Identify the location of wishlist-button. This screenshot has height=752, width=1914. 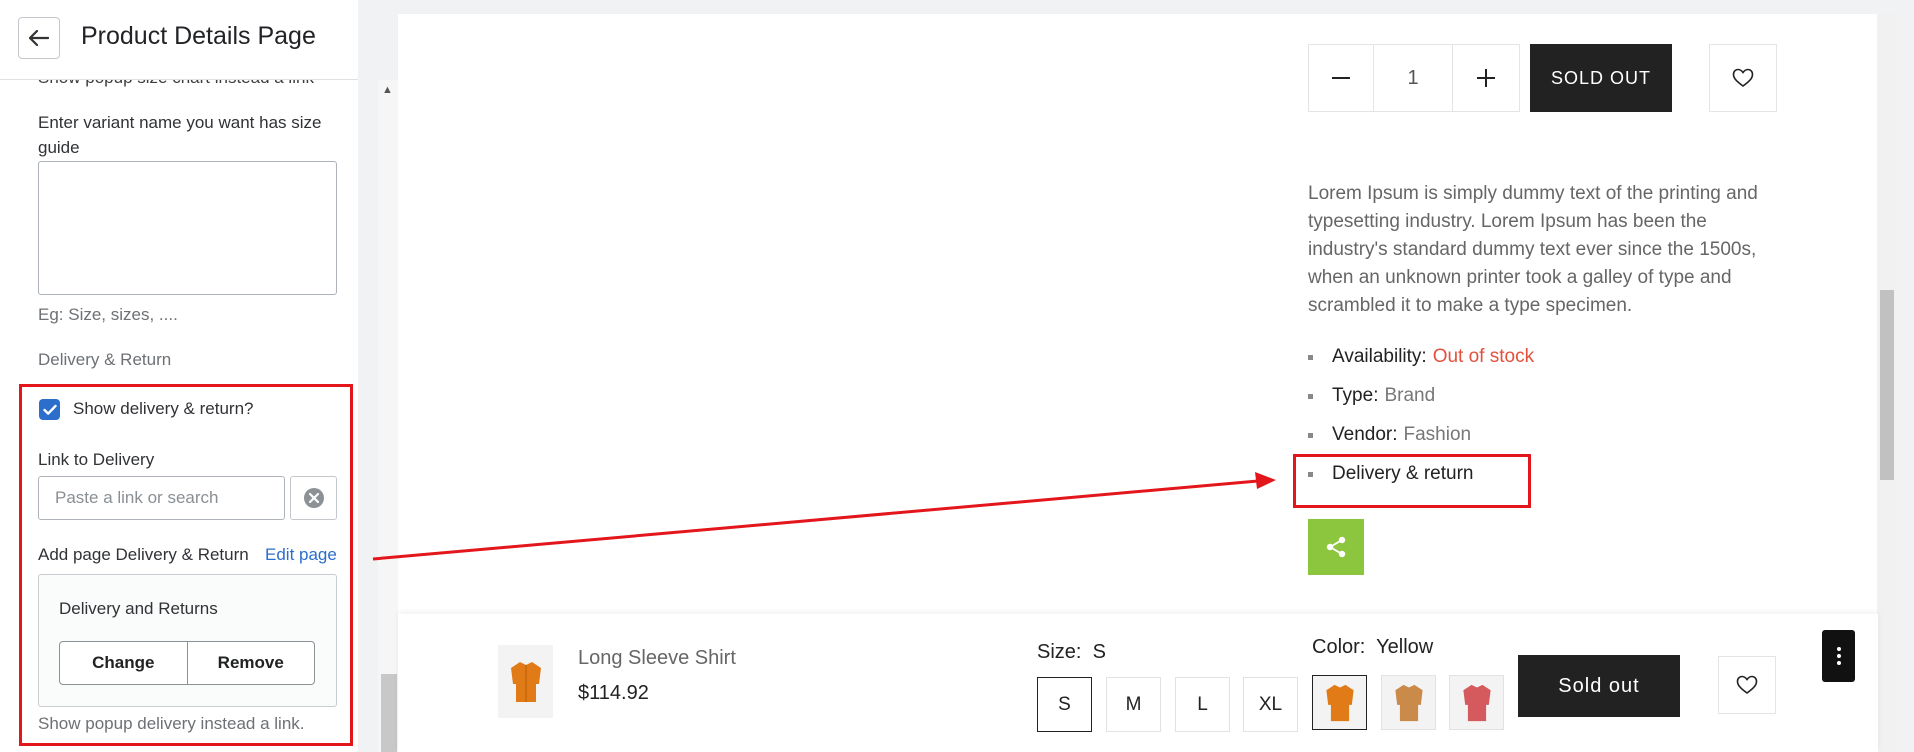
(1743, 78).